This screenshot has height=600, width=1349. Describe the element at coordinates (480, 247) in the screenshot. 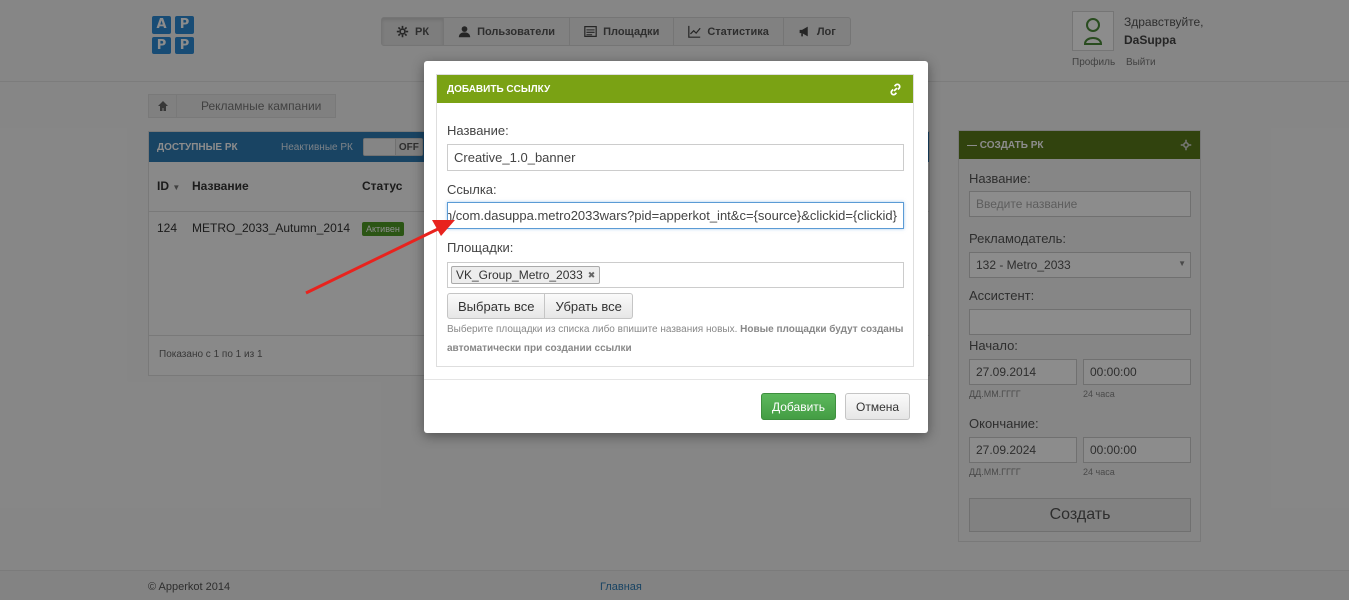

I see `sites-label: Площадки:` at that location.